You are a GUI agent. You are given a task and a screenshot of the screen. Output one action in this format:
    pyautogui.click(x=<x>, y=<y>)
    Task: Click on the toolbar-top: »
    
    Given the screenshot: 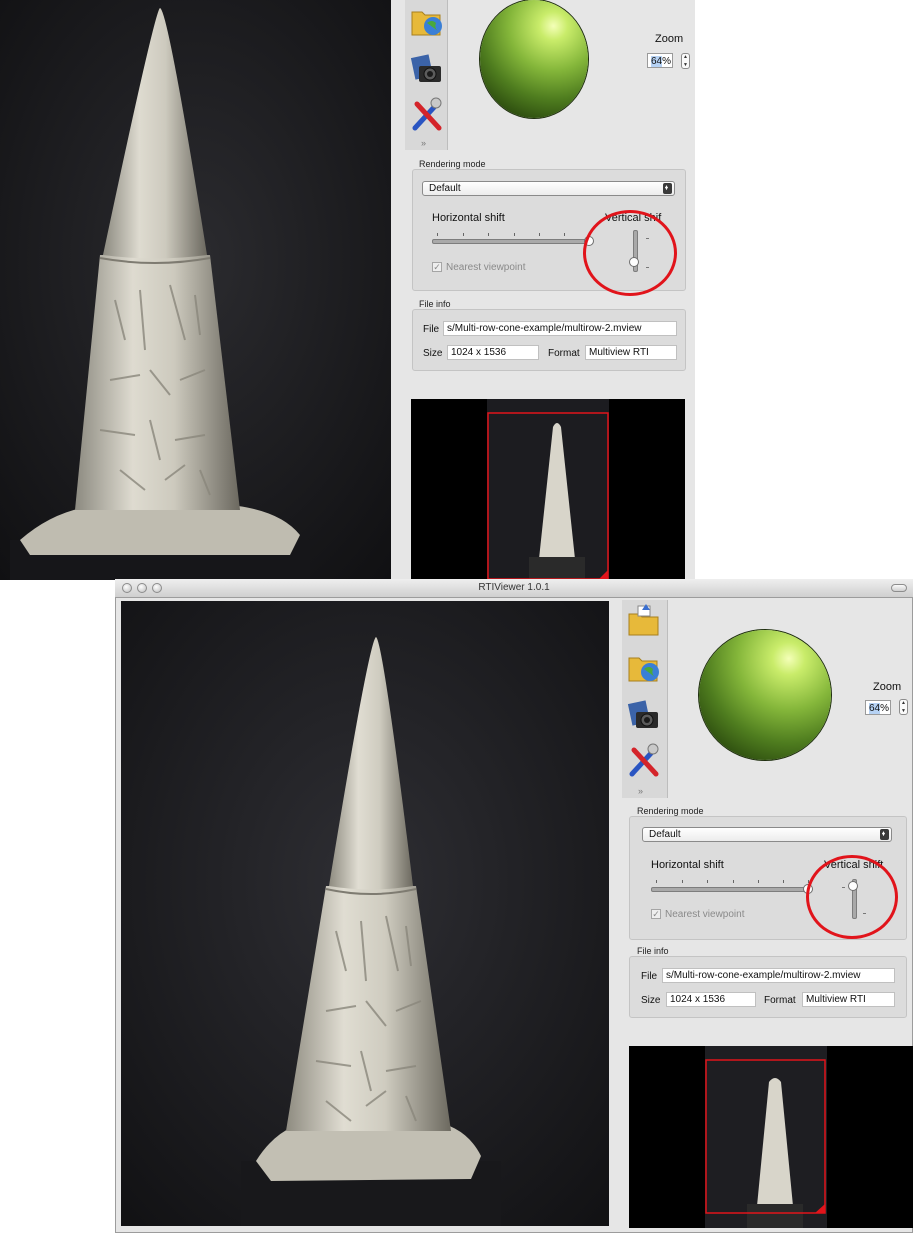 What is the action you would take?
    pyautogui.click(x=426, y=75)
    